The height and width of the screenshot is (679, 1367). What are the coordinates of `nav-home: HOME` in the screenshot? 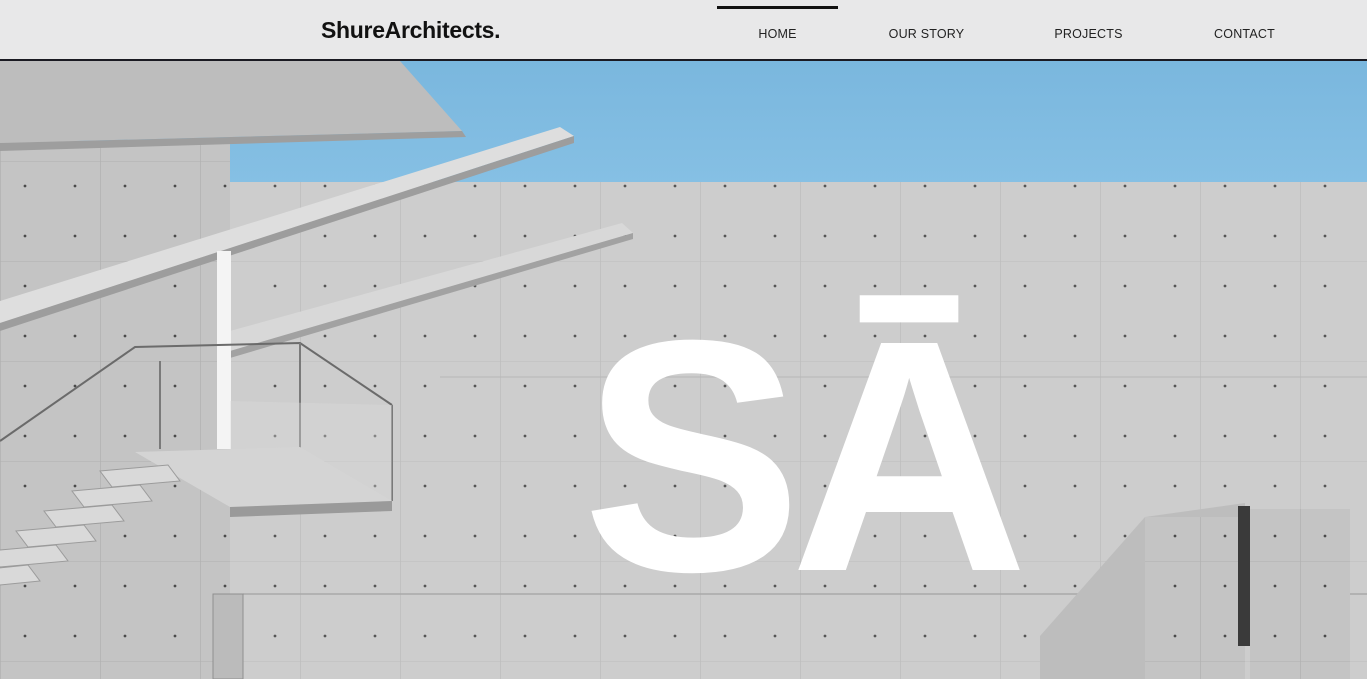 It's located at (777, 29).